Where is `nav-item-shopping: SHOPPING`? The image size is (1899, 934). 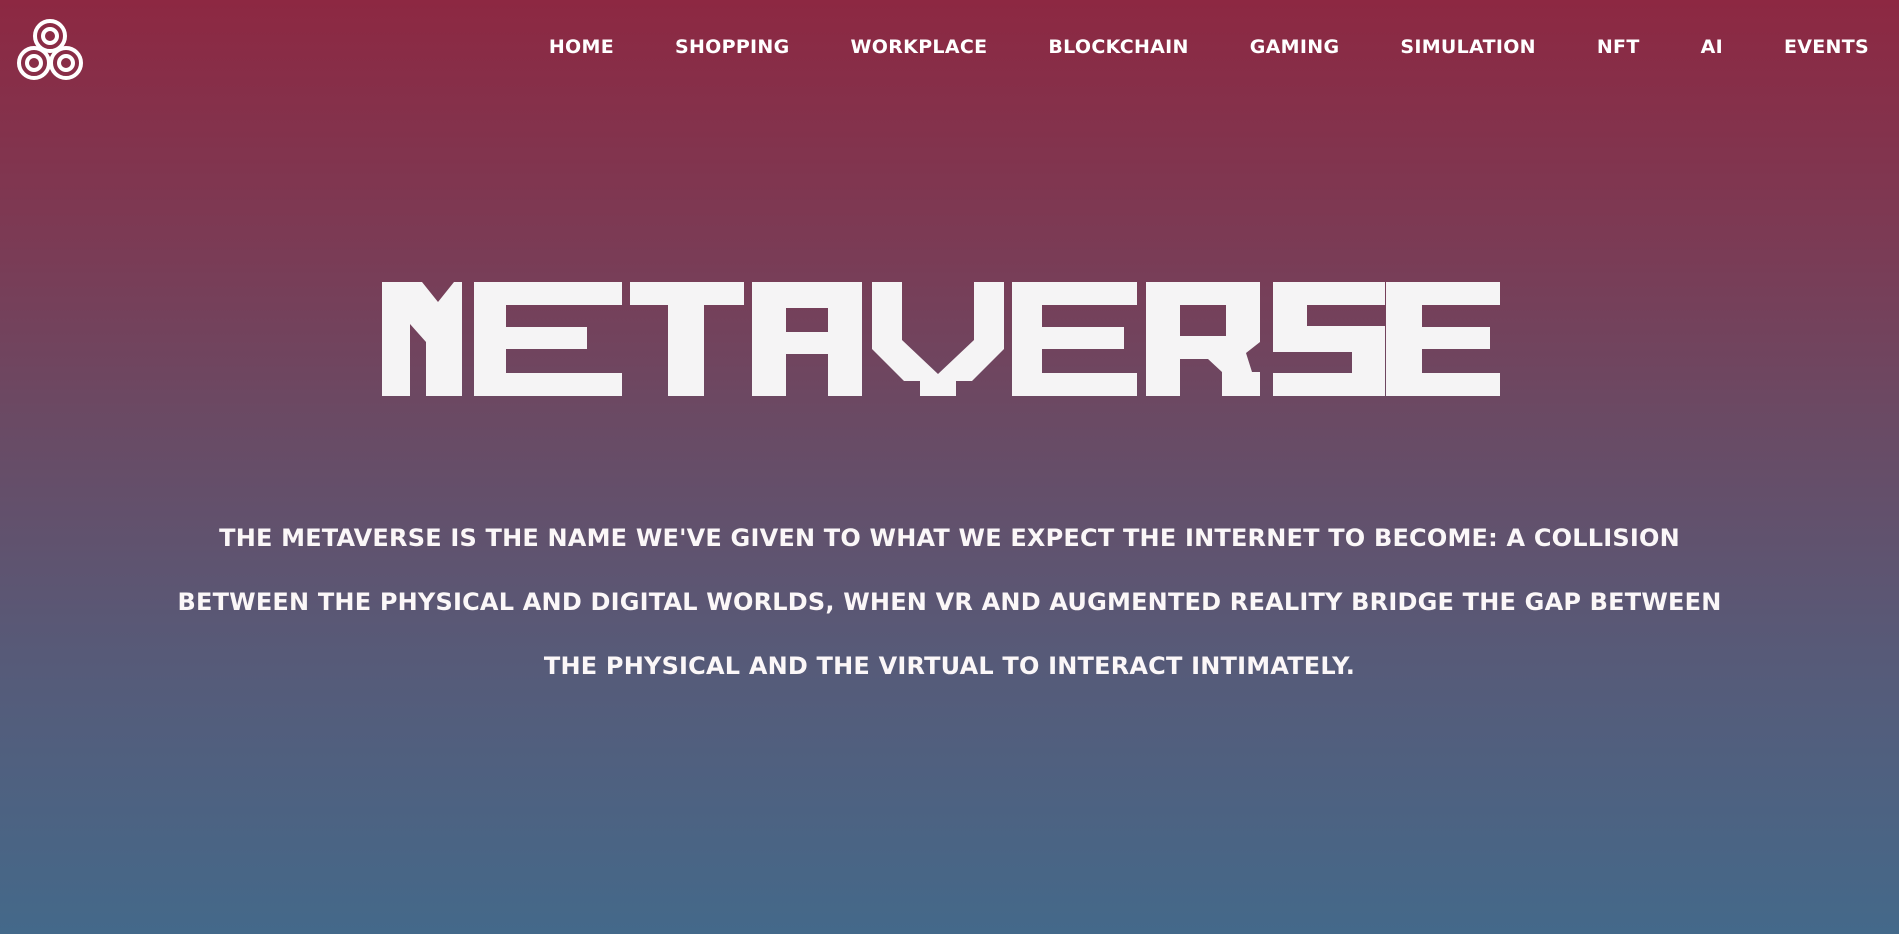 nav-item-shopping: SHOPPING is located at coordinates (732, 47).